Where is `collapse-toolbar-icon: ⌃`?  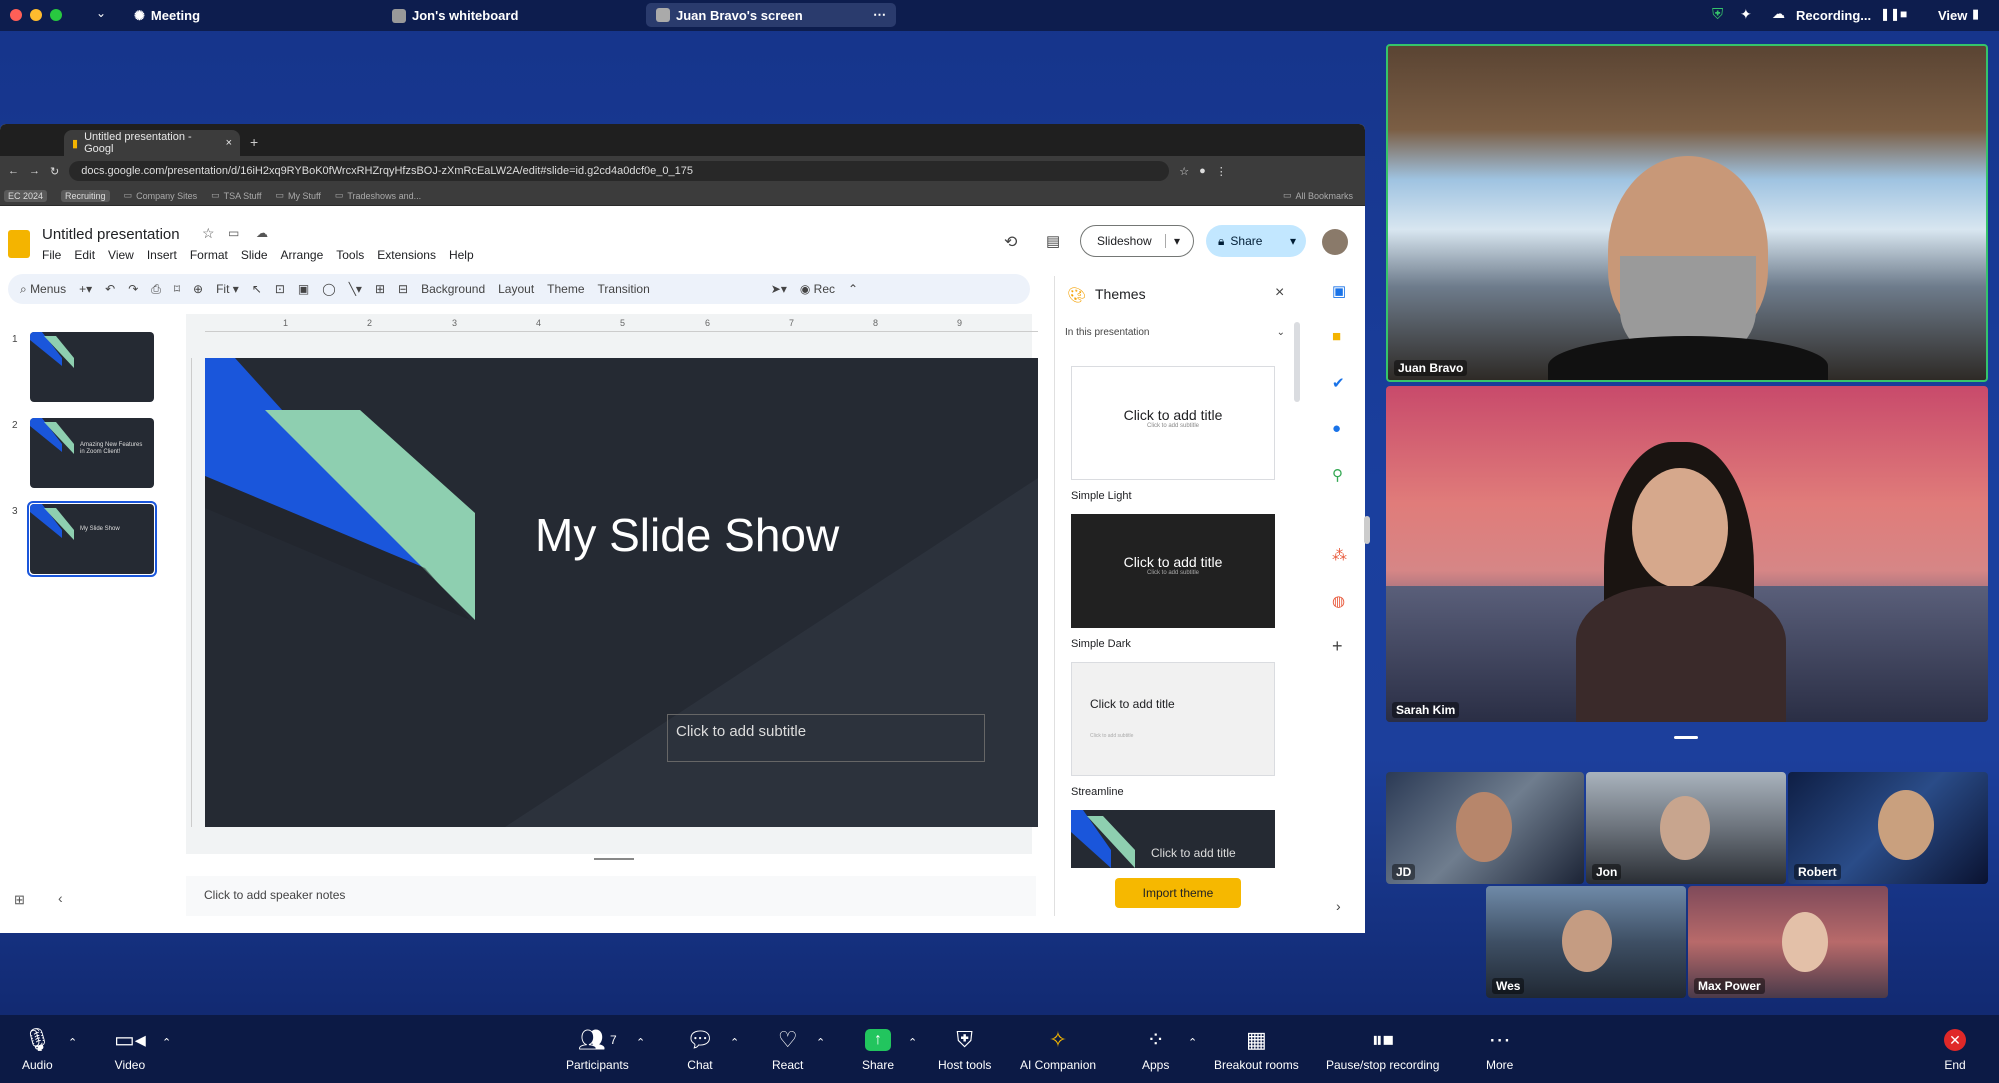
collapse-toolbar-icon: ⌃ is located at coordinates (853, 289).